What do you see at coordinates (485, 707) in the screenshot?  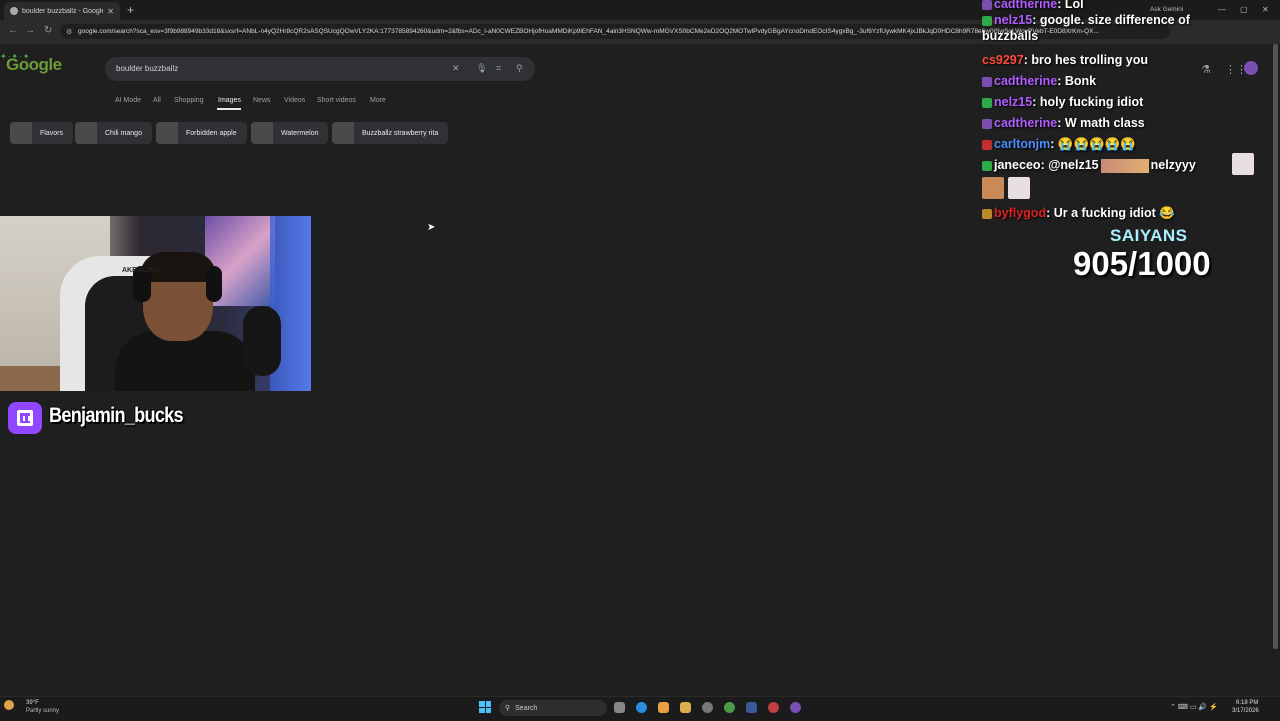 I see `windows-start-icon` at bounding box center [485, 707].